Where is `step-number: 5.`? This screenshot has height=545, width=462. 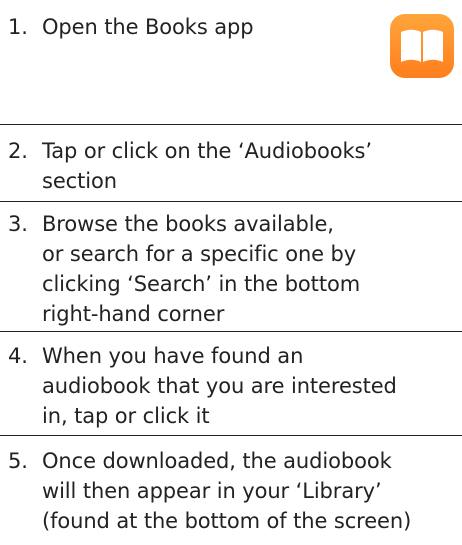
step-number: 5. is located at coordinates (18, 461).